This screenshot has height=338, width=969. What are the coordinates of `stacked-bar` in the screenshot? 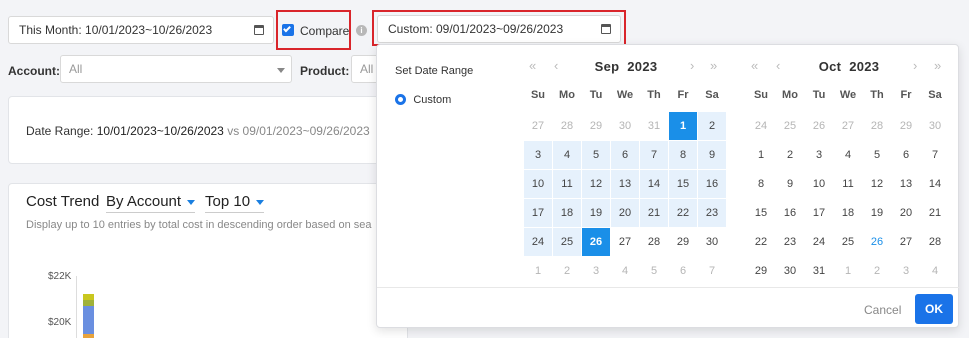 It's located at (88, 316).